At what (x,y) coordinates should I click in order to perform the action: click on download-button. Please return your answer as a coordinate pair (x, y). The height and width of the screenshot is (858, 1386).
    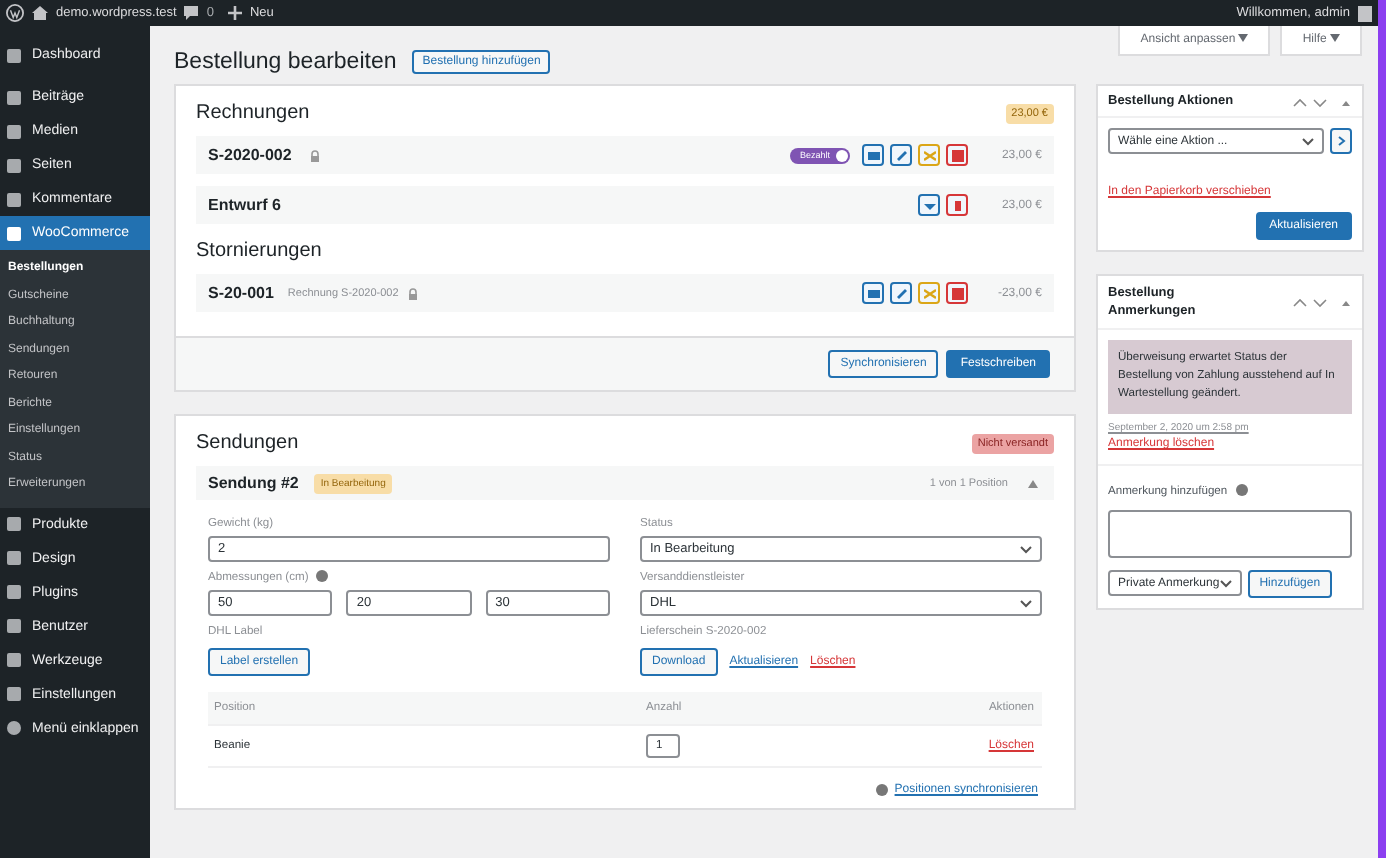
    Looking at the image, I should click on (929, 205).